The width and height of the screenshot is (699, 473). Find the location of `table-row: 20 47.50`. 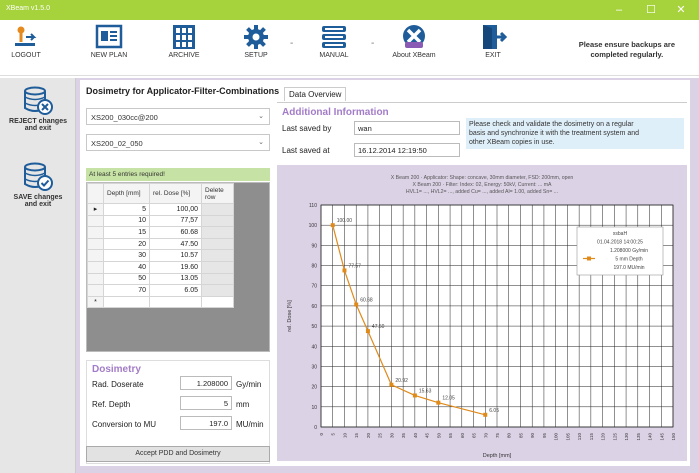

table-row: 20 47.50 is located at coordinates (160, 244).